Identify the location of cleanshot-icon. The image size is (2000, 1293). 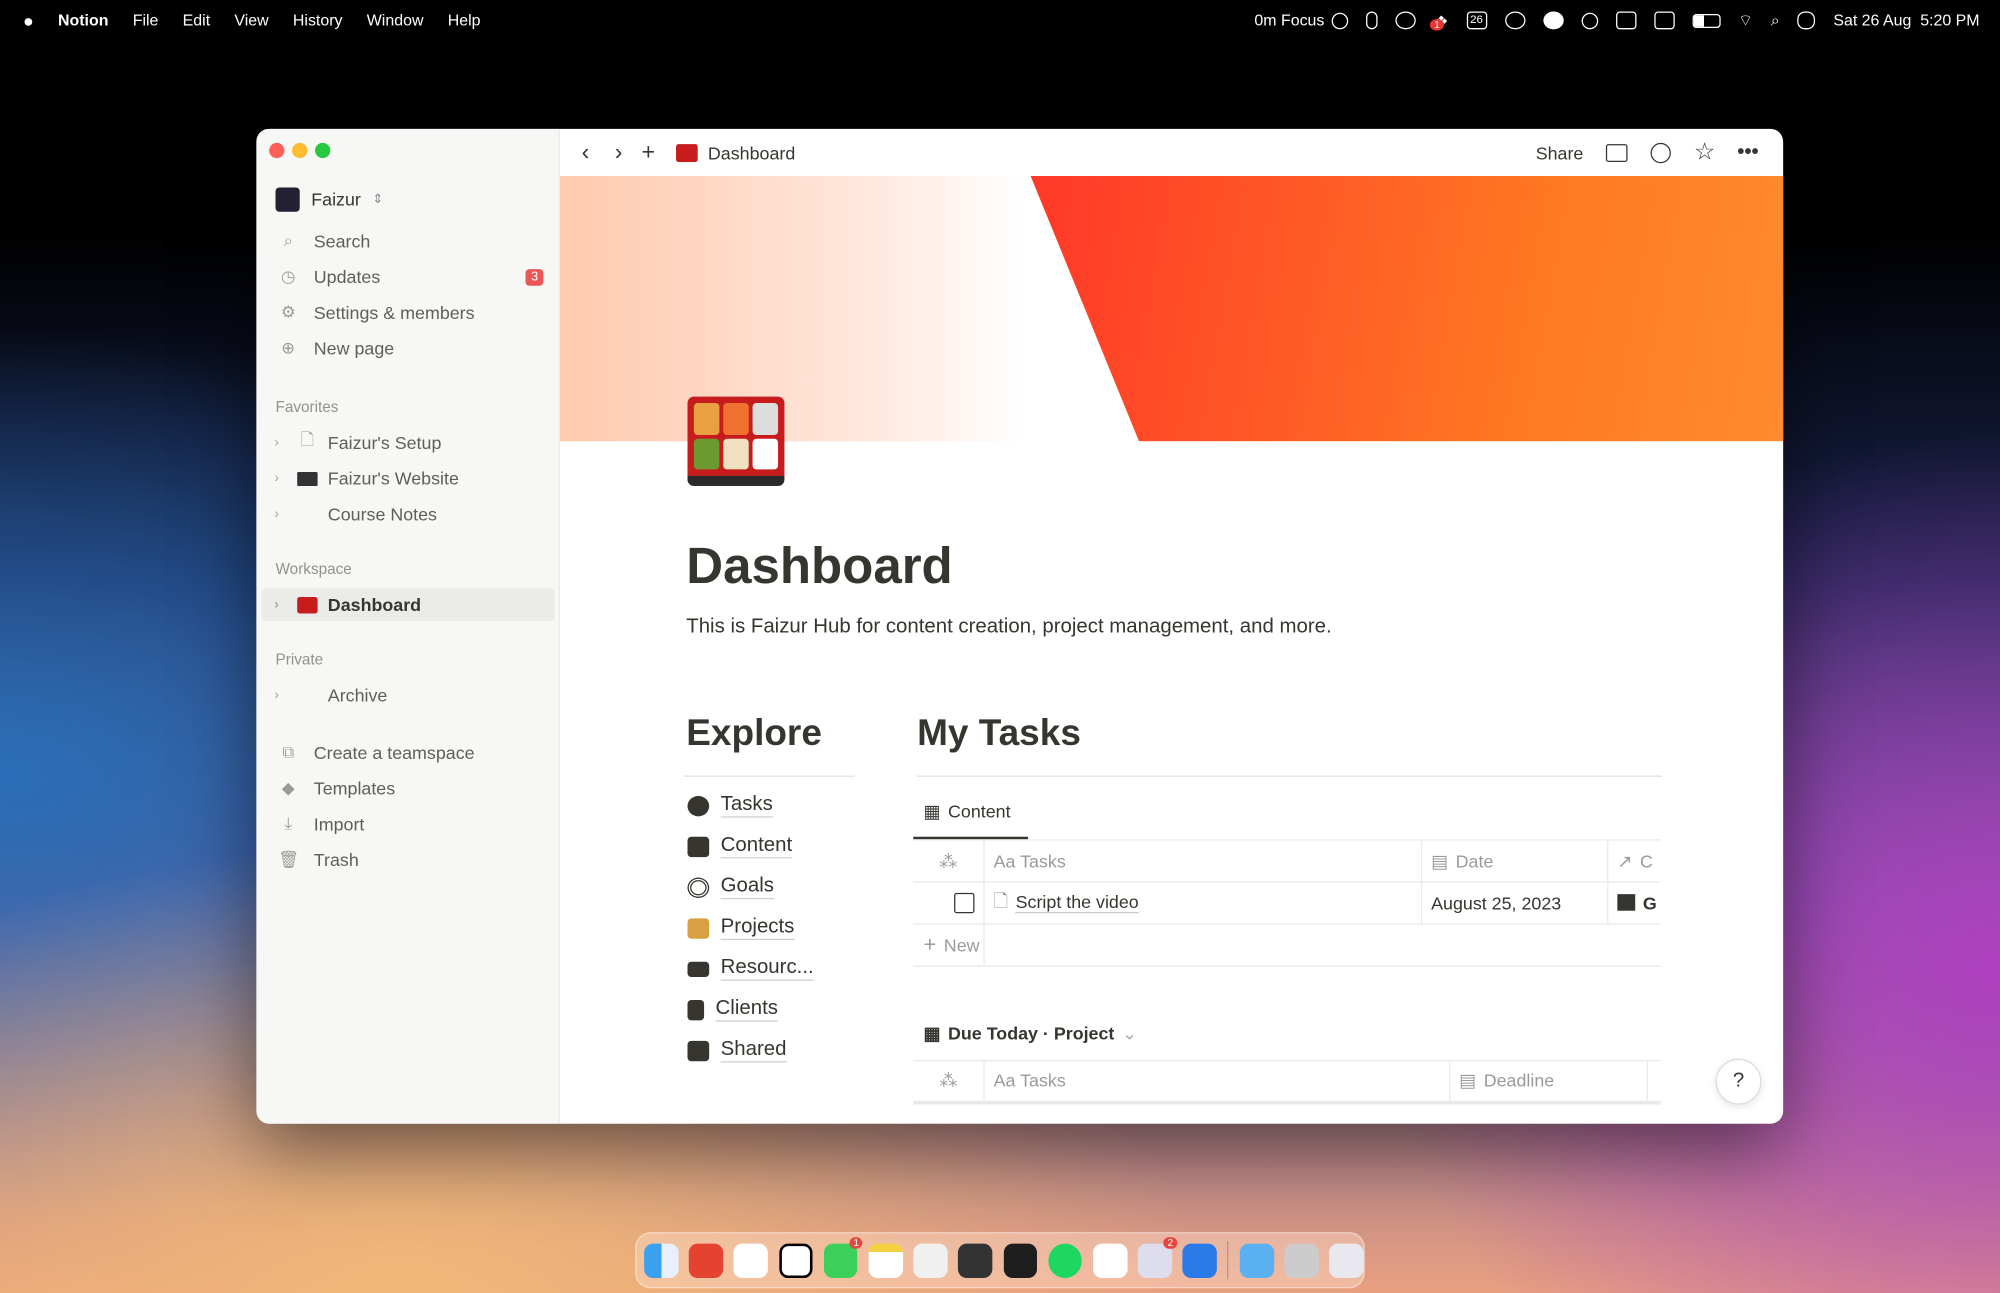
(1110, 1260).